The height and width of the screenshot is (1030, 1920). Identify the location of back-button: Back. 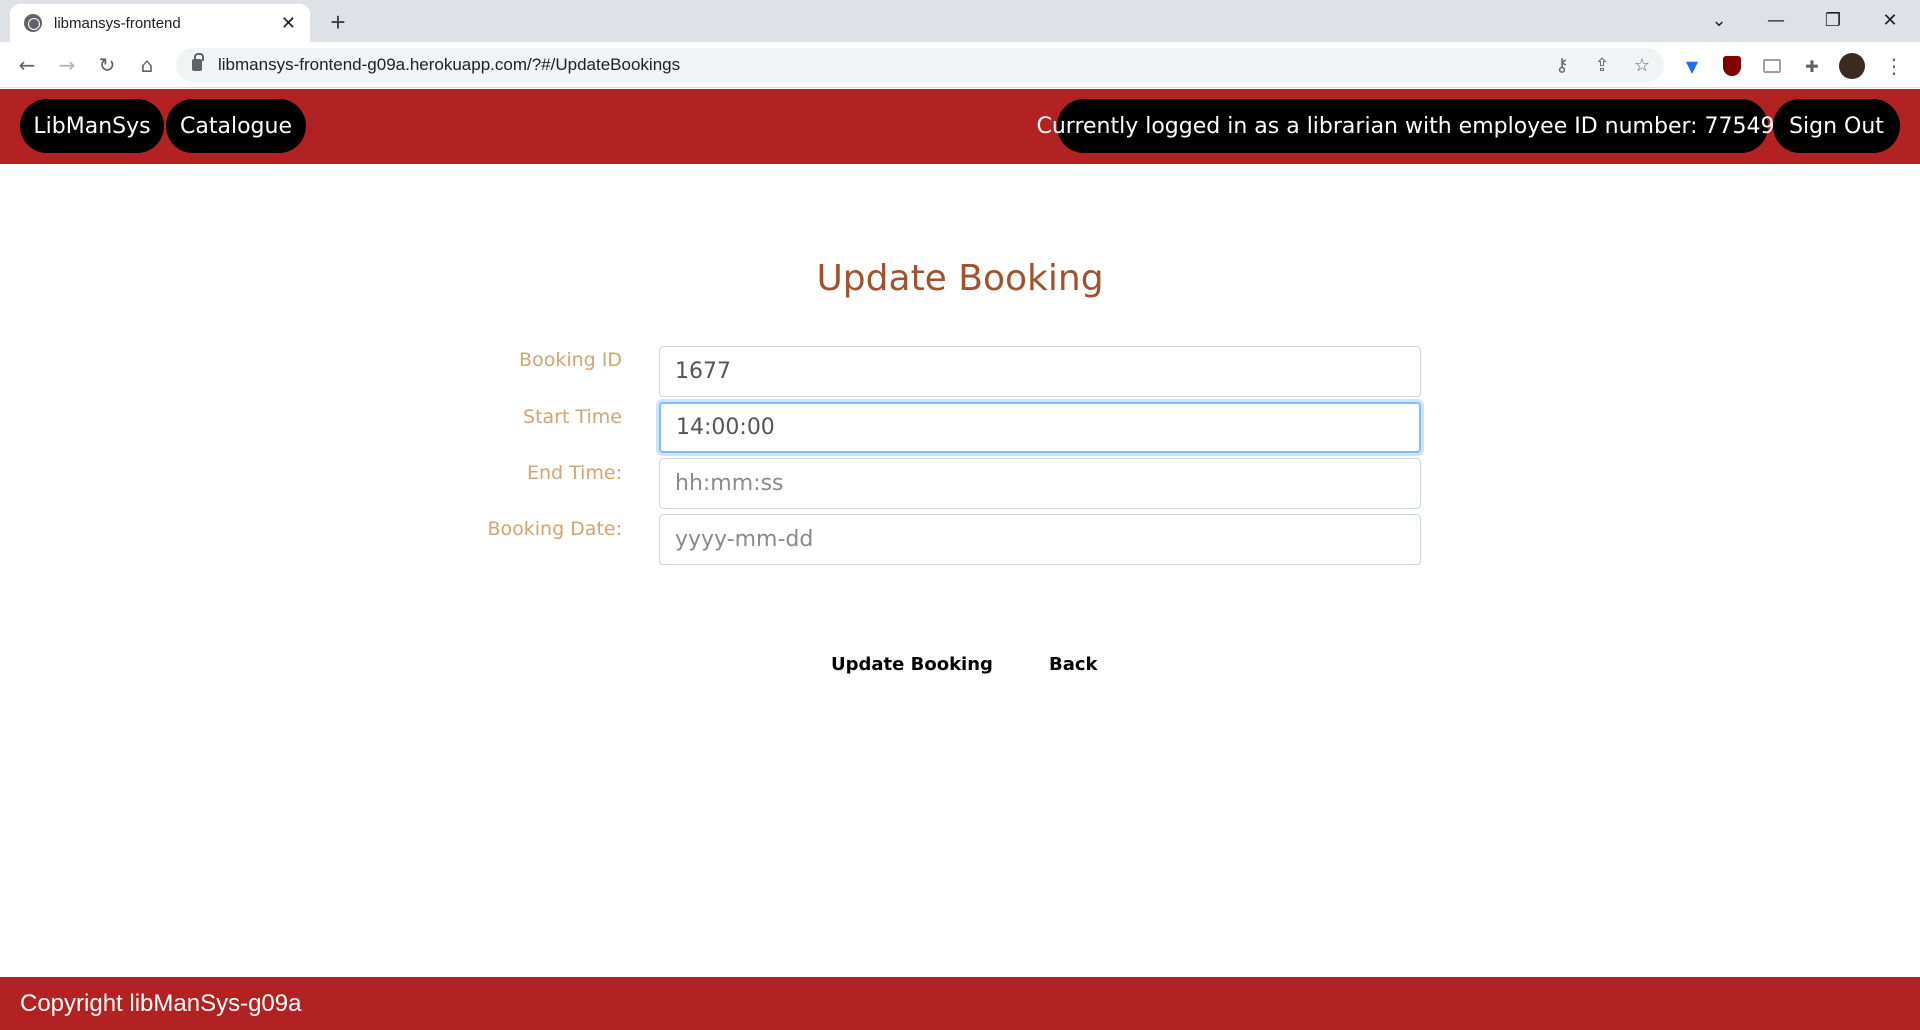
(1073, 664).